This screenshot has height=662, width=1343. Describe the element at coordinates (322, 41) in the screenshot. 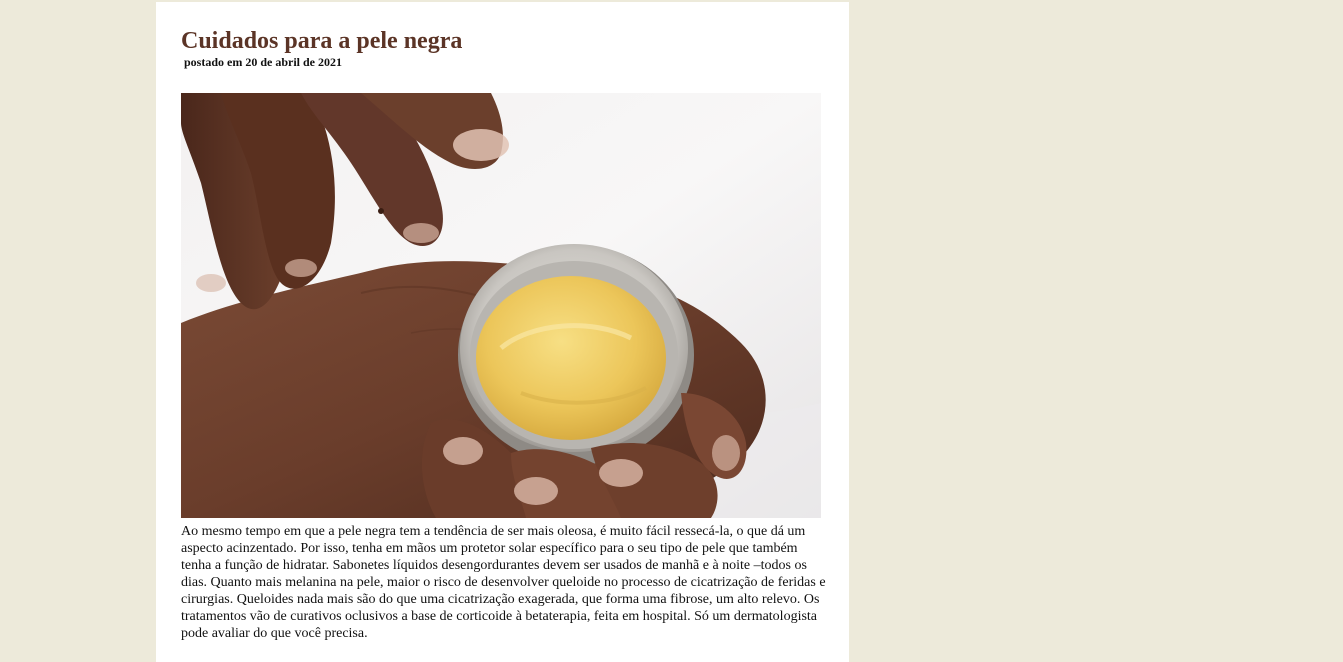

I see `article-title: Cuidados para a pele negra` at that location.